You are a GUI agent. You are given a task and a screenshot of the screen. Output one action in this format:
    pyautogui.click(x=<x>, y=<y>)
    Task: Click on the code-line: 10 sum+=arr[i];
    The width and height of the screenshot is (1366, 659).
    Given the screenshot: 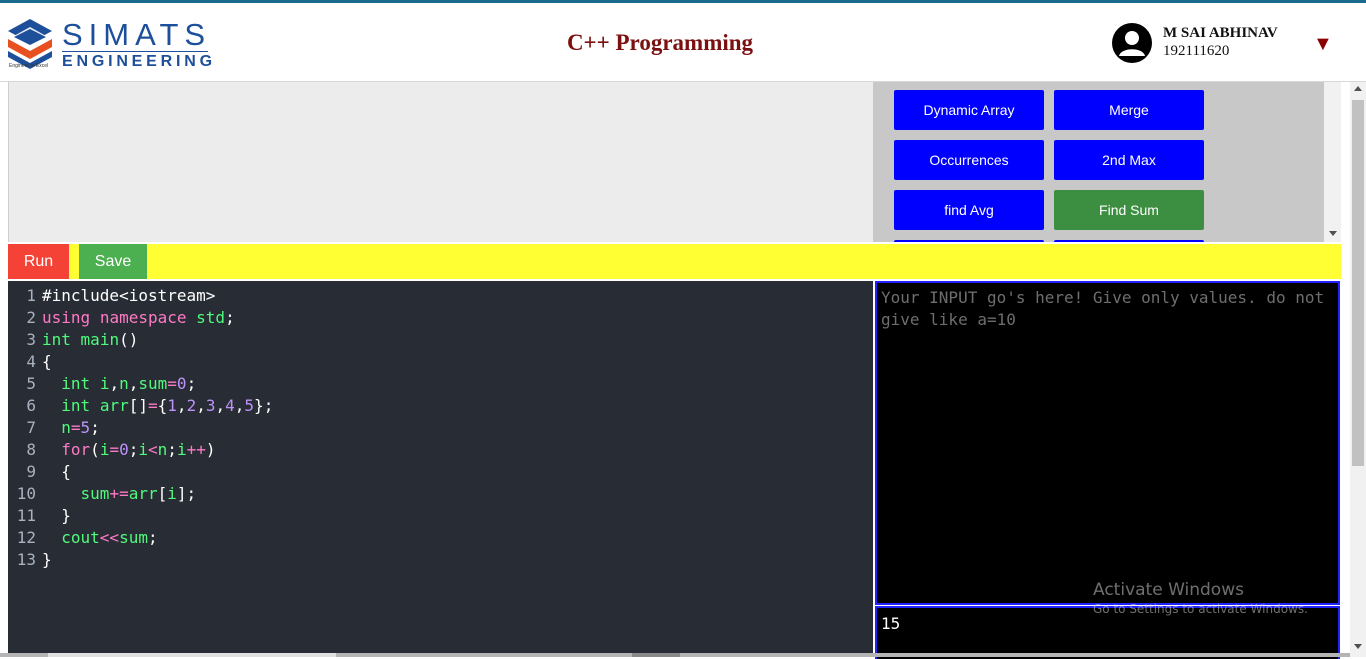 What is the action you would take?
    pyautogui.click(x=438, y=494)
    